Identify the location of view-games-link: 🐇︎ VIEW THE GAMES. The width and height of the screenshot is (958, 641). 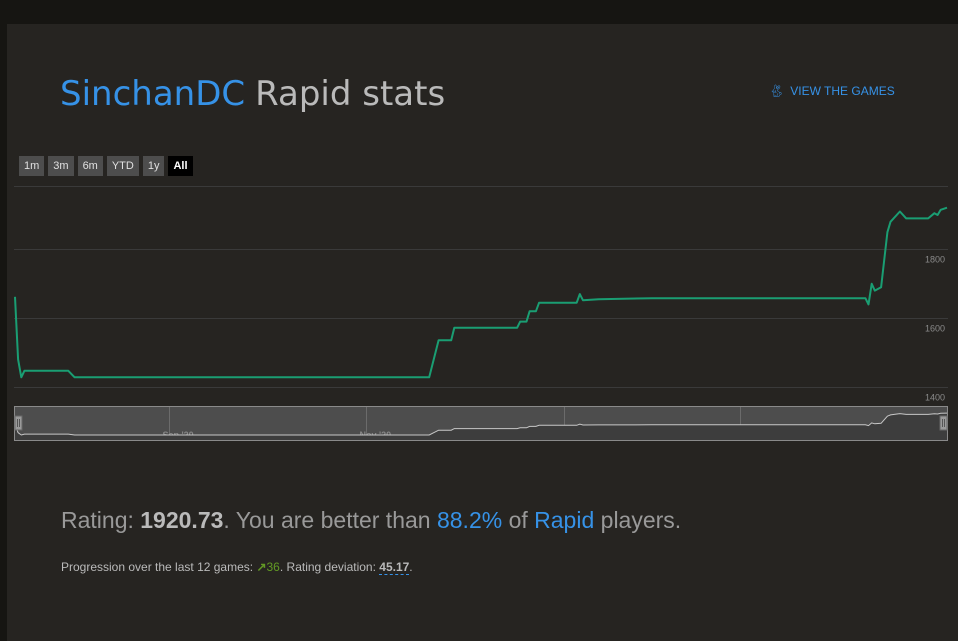
(832, 91).